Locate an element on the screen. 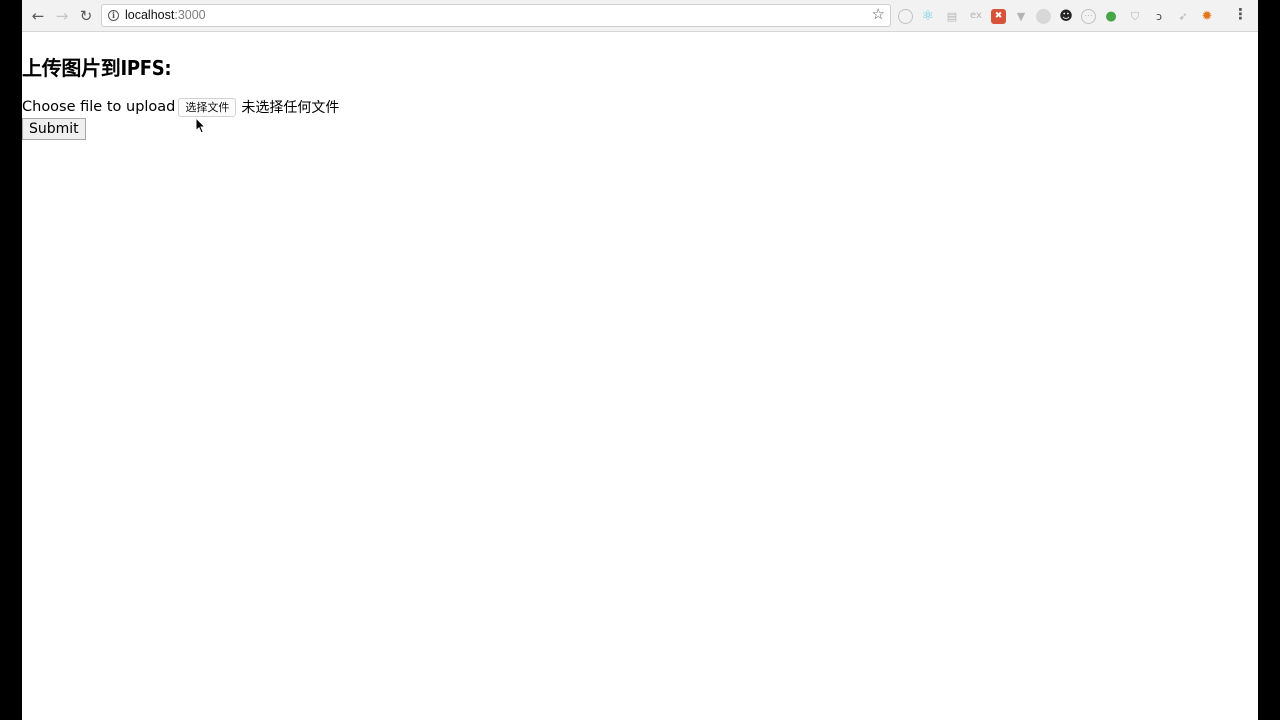  ext-red-icon: ✖ is located at coordinates (998, 16).